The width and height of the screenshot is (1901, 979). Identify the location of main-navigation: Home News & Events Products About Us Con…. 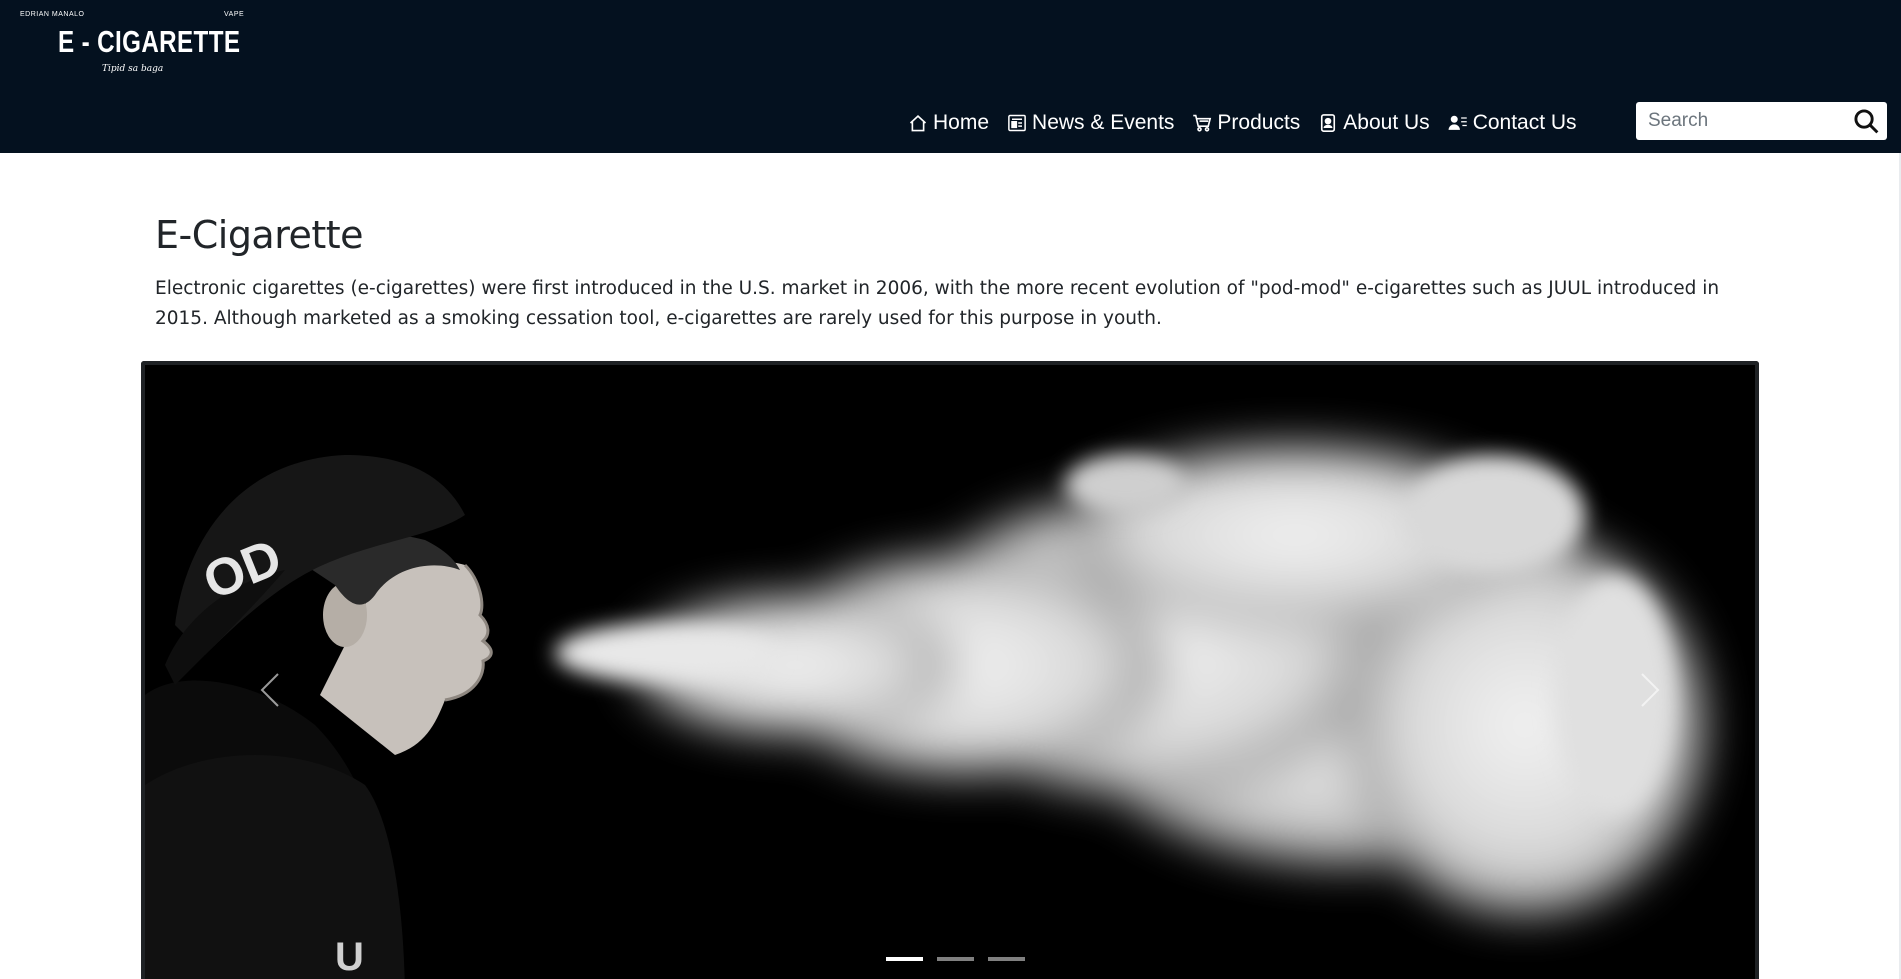
(1251, 123).